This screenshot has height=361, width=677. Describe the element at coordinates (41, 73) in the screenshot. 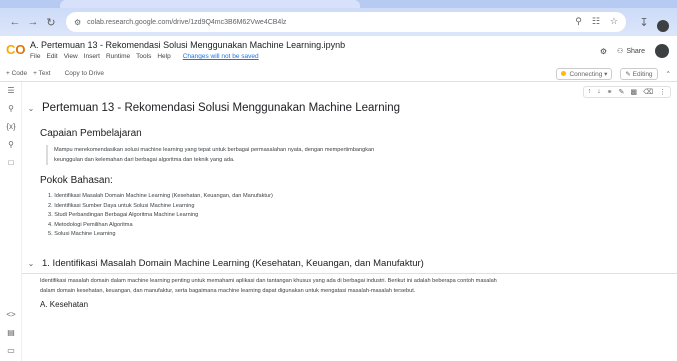

I see `add-text-button: + Text` at that location.